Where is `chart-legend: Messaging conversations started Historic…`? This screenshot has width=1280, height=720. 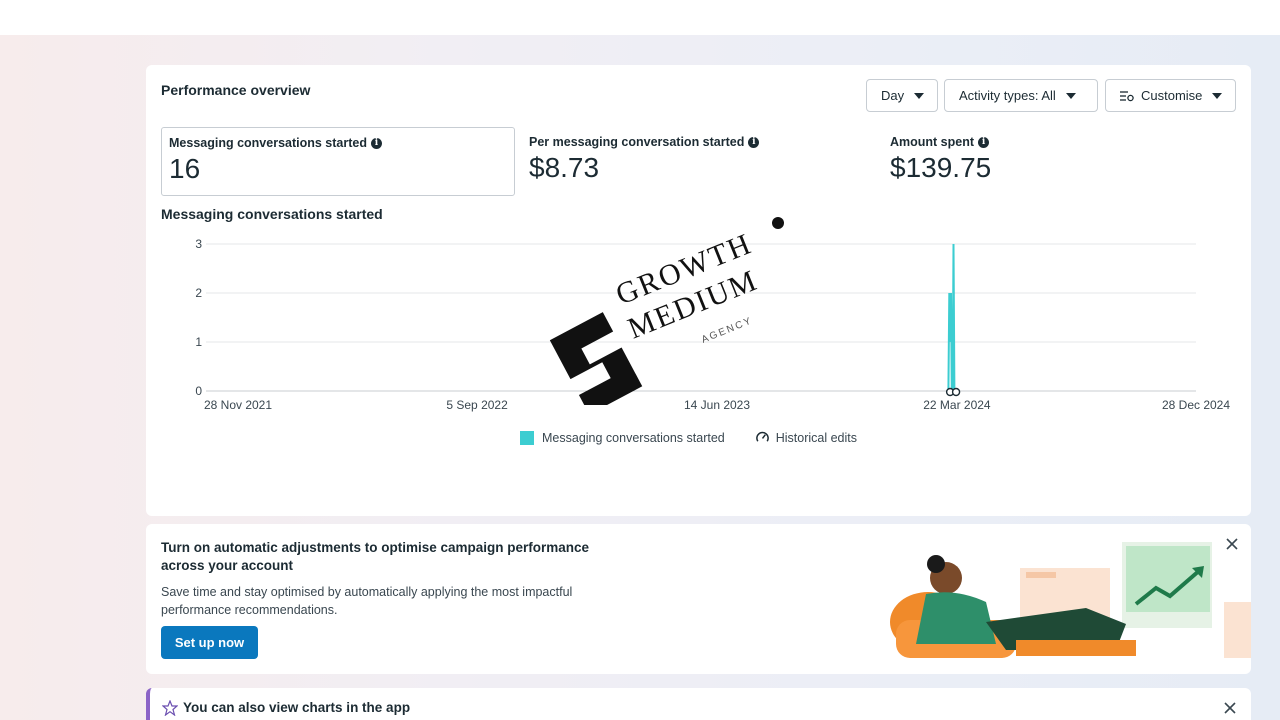
chart-legend: Messaging conversations started Historic… is located at coordinates (703, 437).